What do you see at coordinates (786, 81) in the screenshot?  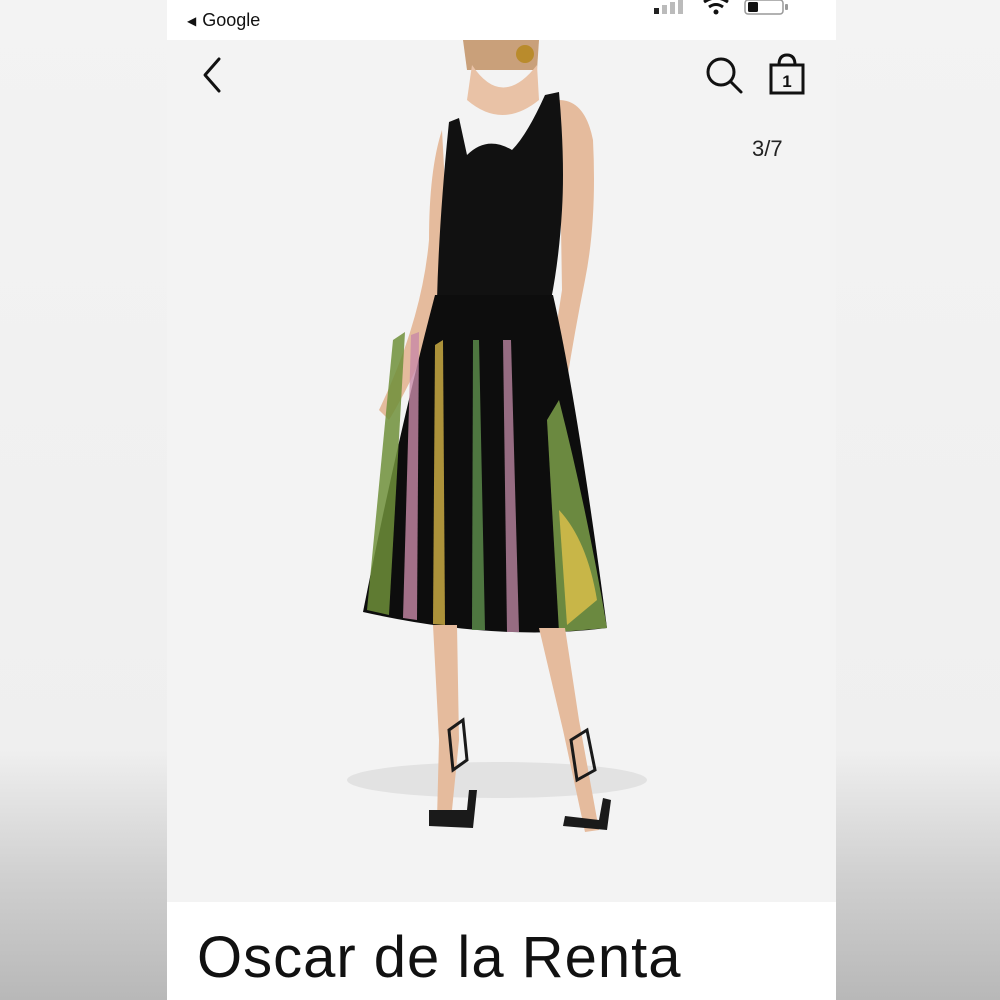 I see `bag-count: 1` at bounding box center [786, 81].